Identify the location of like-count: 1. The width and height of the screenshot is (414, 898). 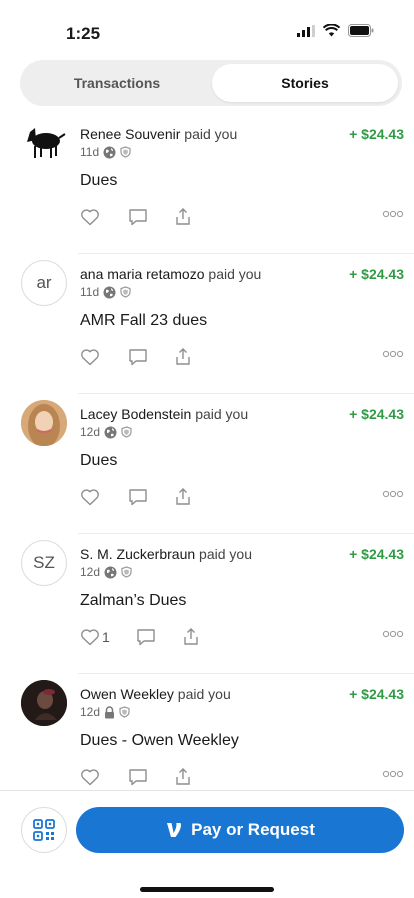
(106, 637).